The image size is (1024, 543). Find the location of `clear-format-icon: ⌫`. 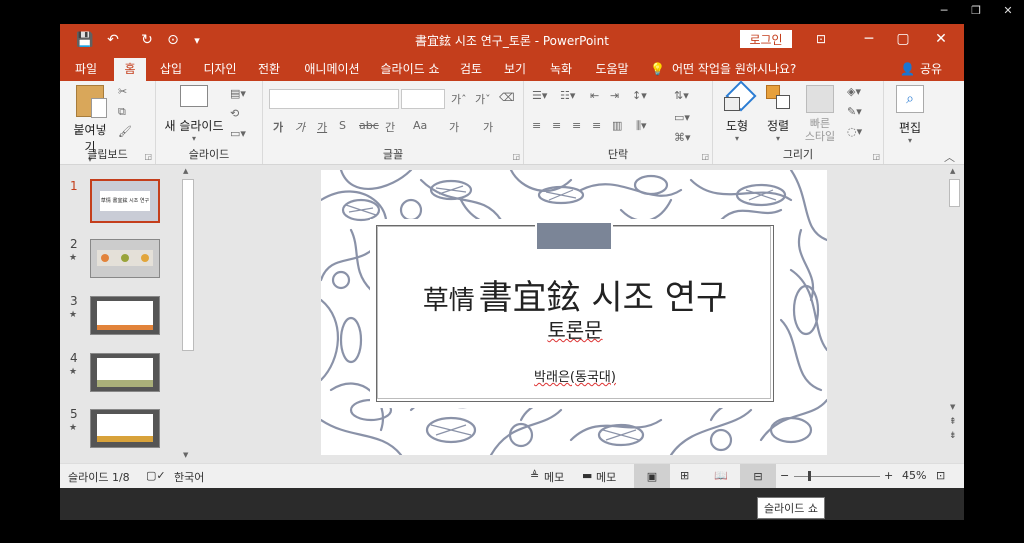

clear-format-icon: ⌫ is located at coordinates (507, 97).